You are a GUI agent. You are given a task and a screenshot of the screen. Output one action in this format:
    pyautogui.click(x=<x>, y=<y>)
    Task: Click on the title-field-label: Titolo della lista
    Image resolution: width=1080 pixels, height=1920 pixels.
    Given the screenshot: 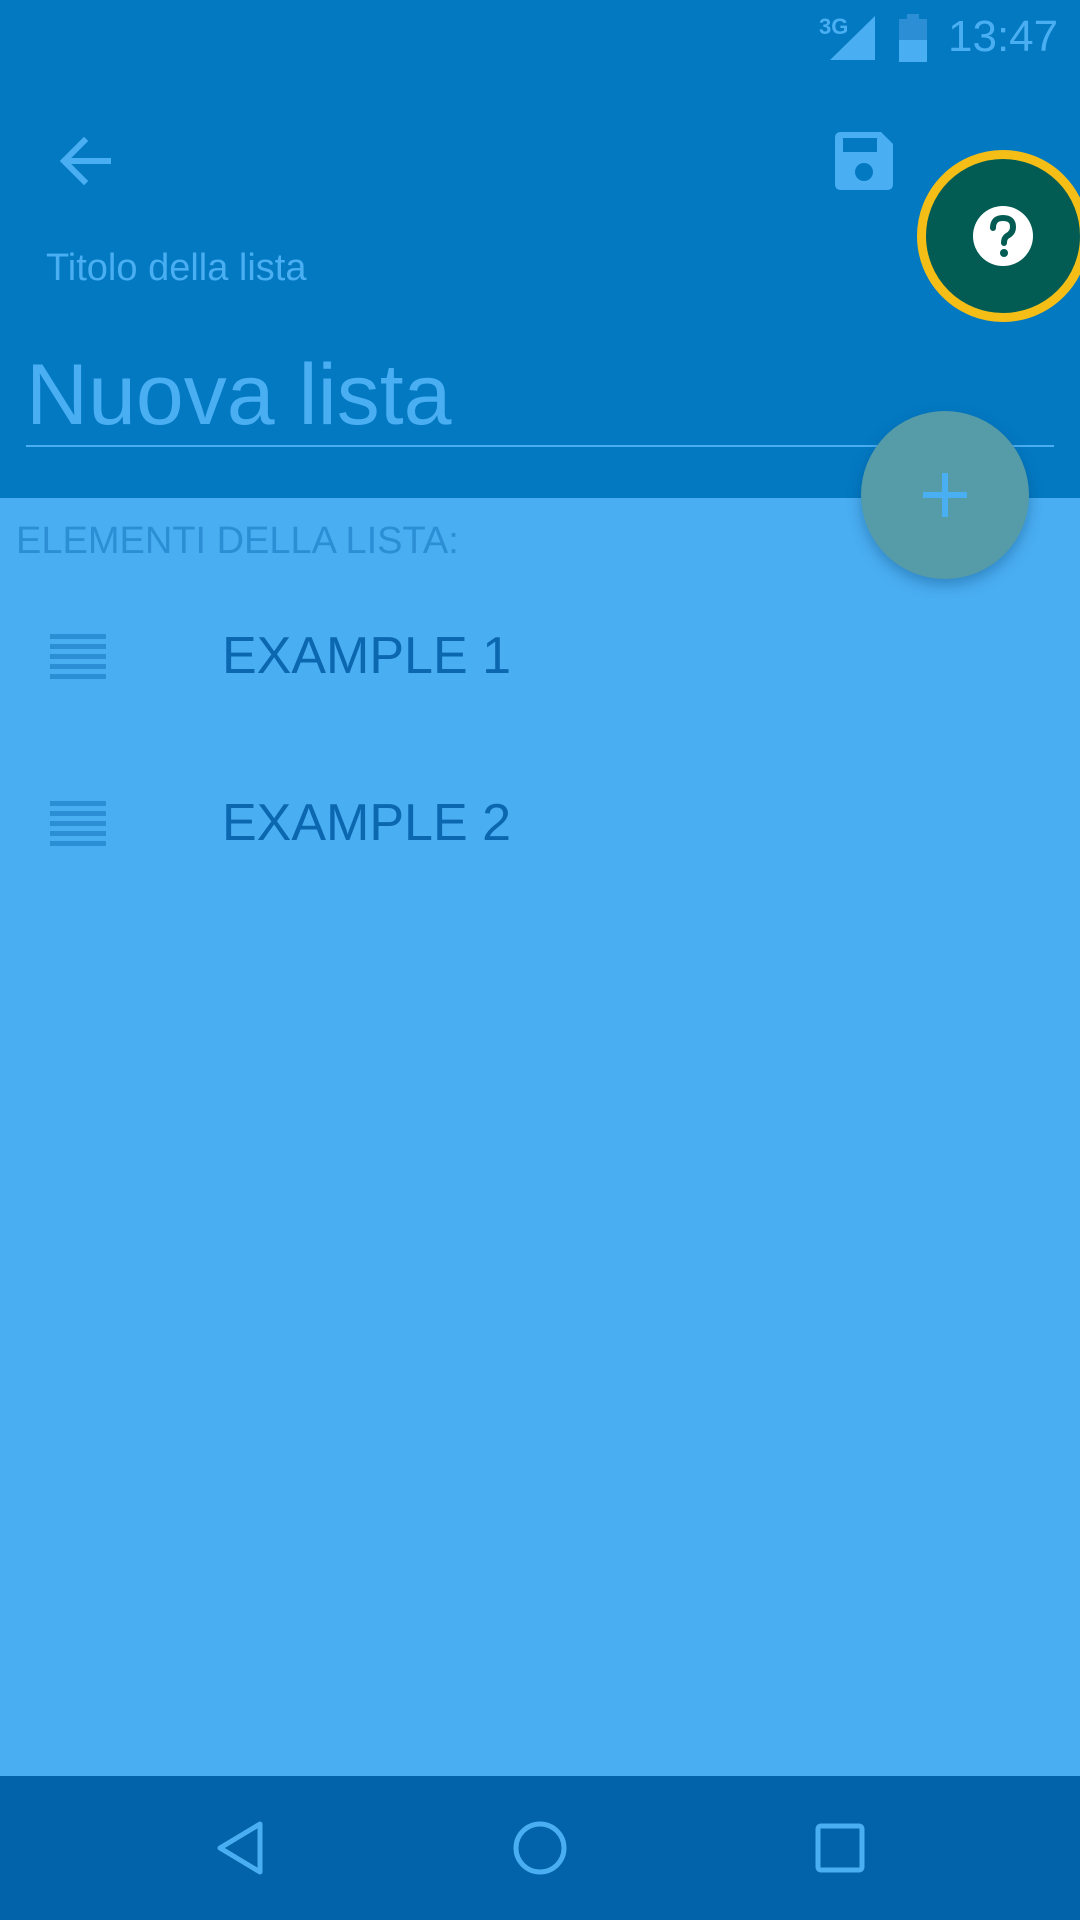 What is the action you would take?
    pyautogui.click(x=176, y=268)
    